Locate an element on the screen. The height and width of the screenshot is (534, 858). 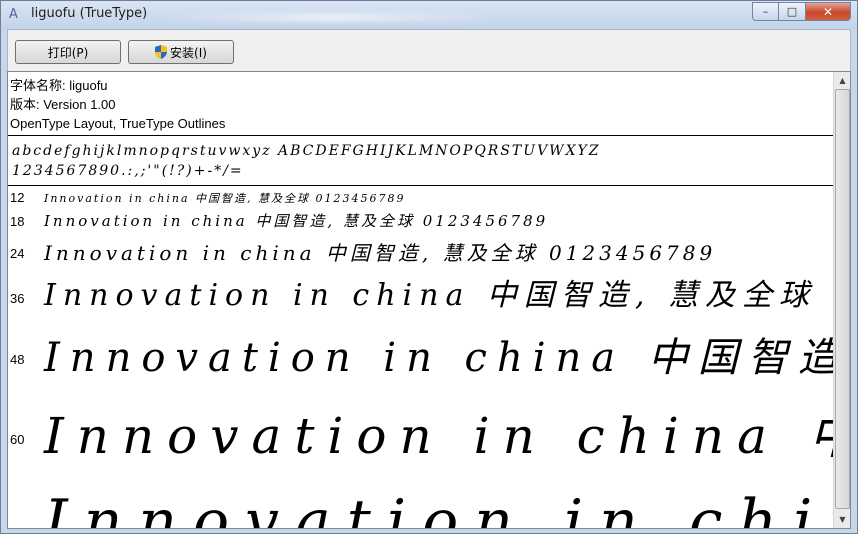
window-title: liguofu (TrueType) is located at coordinates (89, 13).